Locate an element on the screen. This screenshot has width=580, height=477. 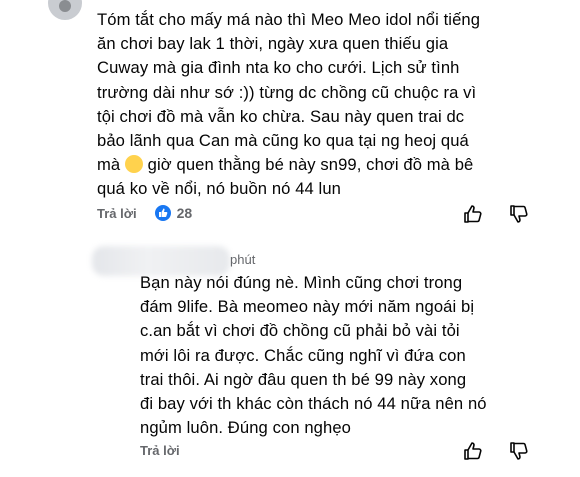
reply-timestamp: phút is located at coordinates (243, 259).